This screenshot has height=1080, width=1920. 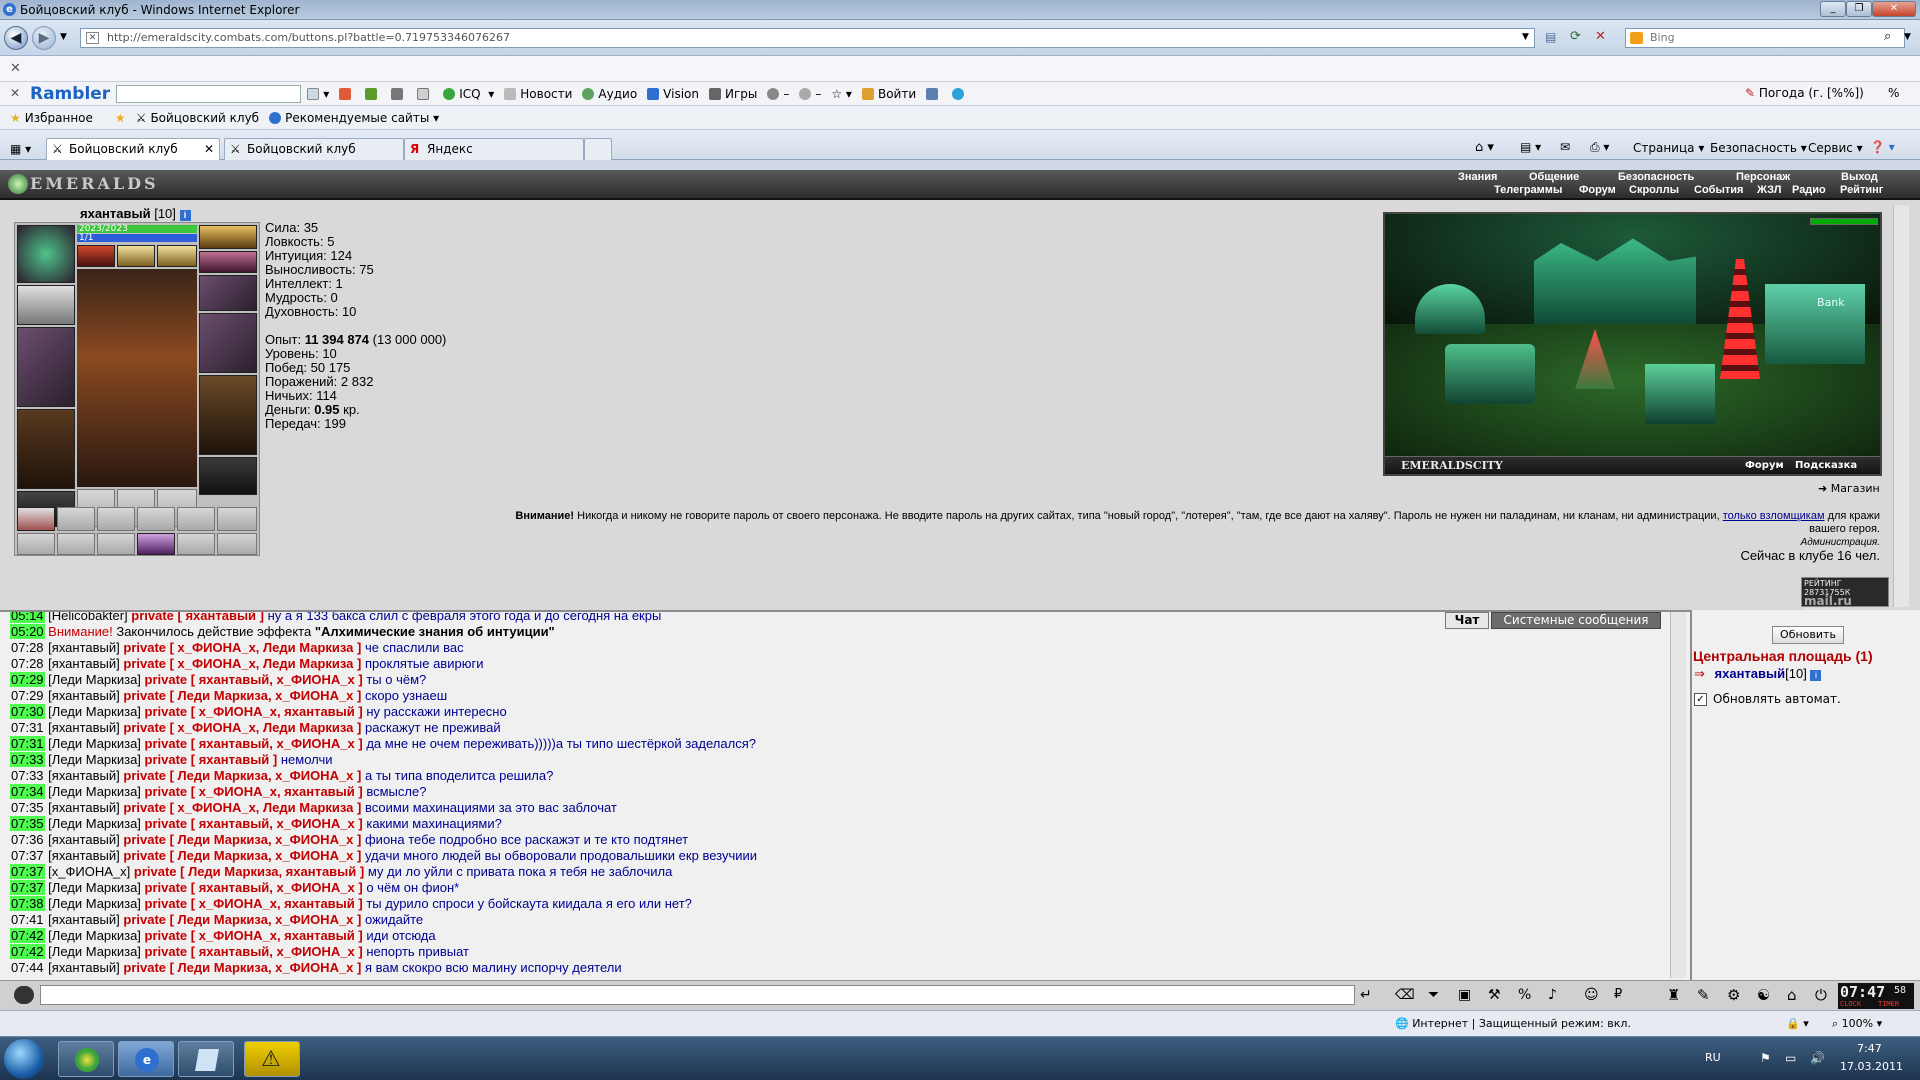 What do you see at coordinates (1869, 1048) in the screenshot?
I see `taskbar-clock-time: 7:47` at bounding box center [1869, 1048].